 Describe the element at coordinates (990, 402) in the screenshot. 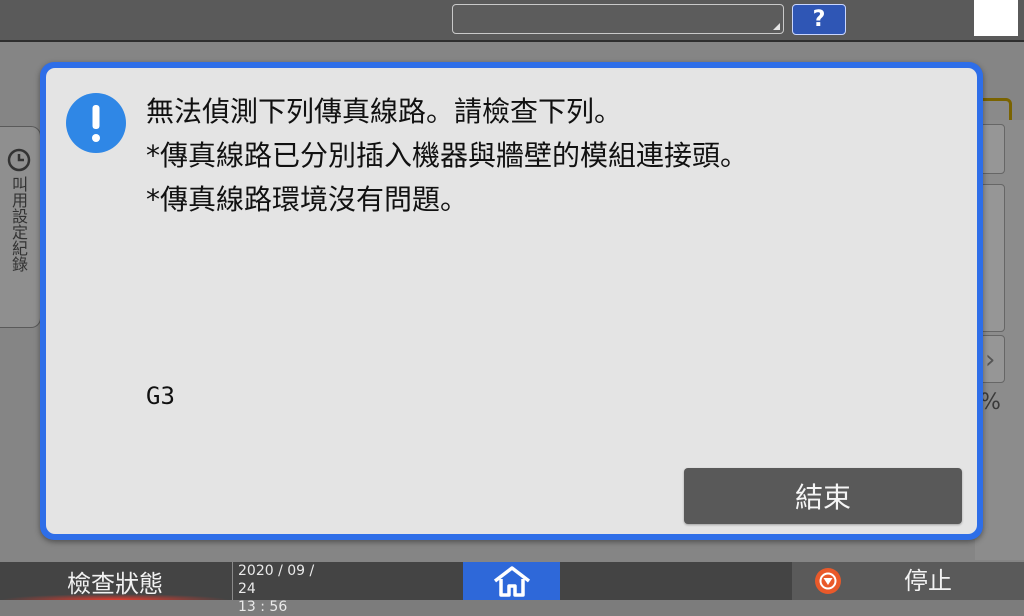

I see `background-percent: %` at that location.